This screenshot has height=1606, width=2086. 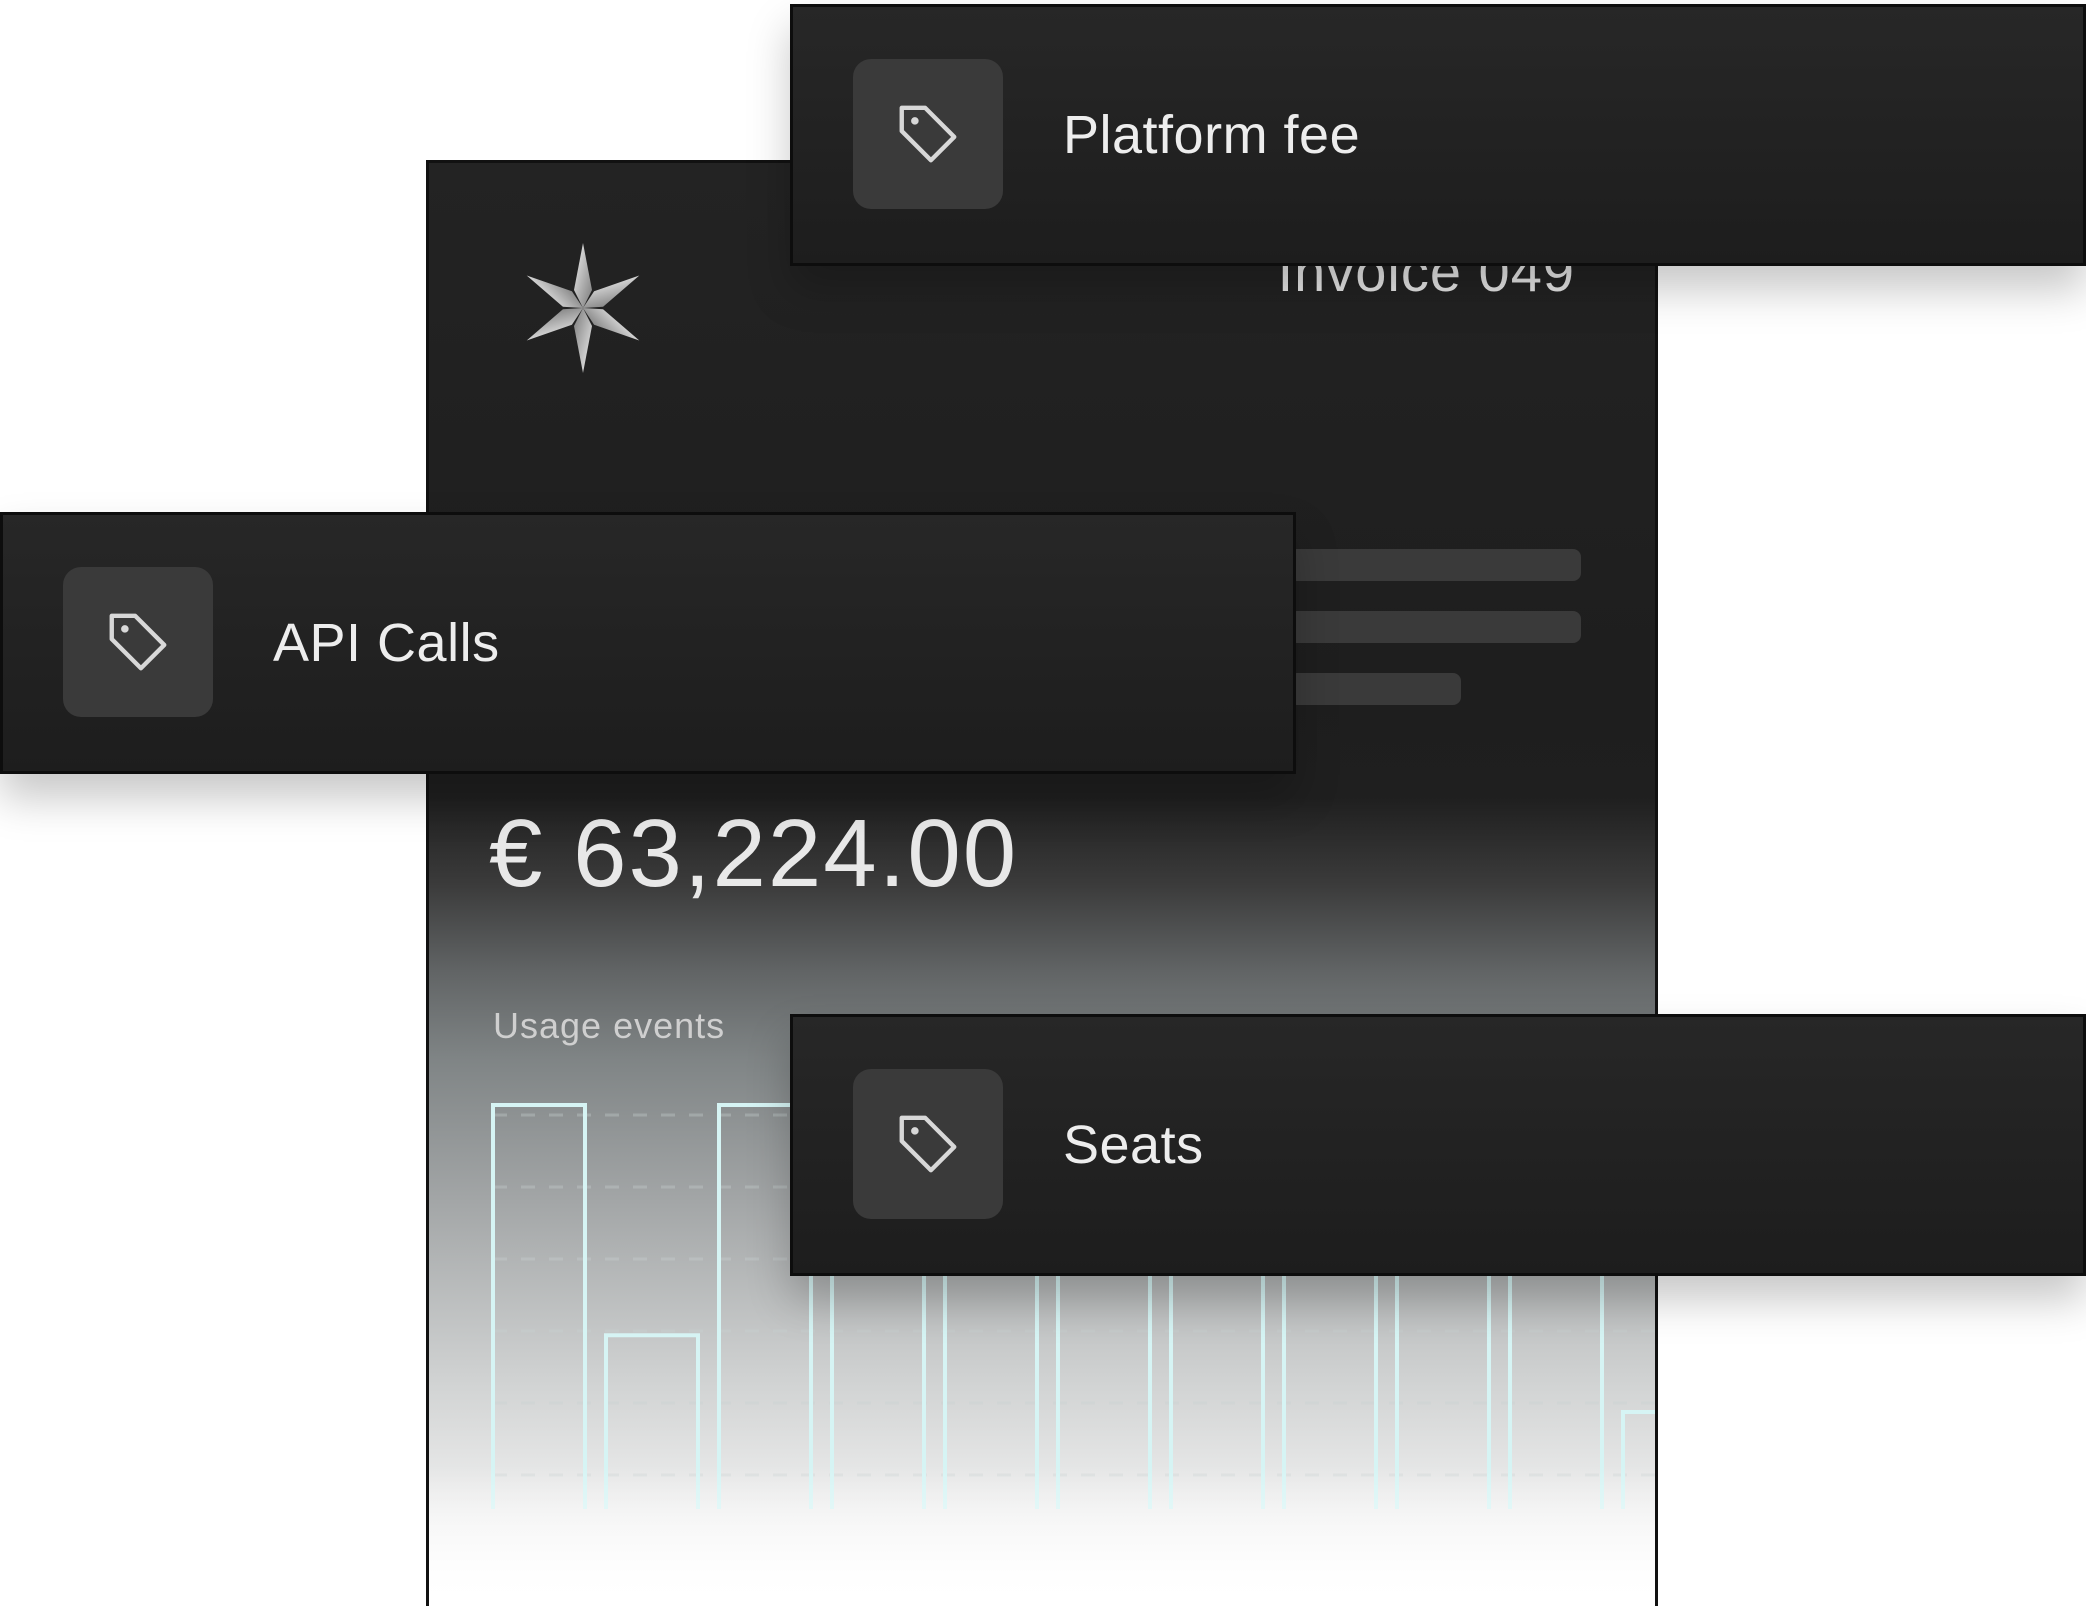 I want to click on usage-events-chart, so click(x=1073, y=1306).